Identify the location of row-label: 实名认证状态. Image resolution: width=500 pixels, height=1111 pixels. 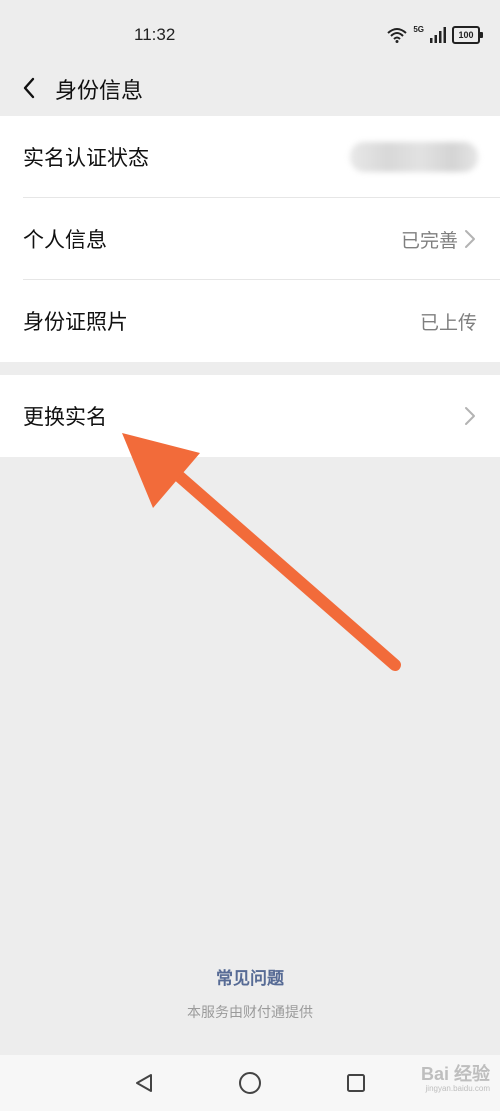
(86, 158).